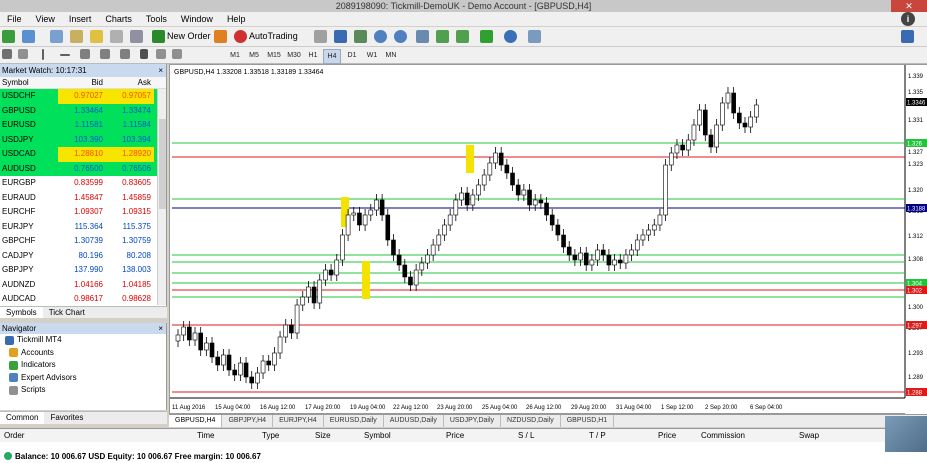 The image size is (927, 463). Describe the element at coordinates (531, 421) in the screenshot. I see `chart-tab: NZDUSD,Daily` at that location.